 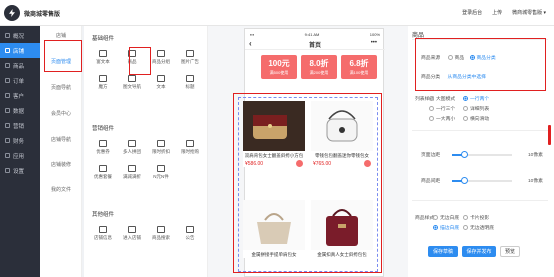 What do you see at coordinates (63, 56) in the screenshot?
I see `highlight-page-manage` at bounding box center [63, 56].